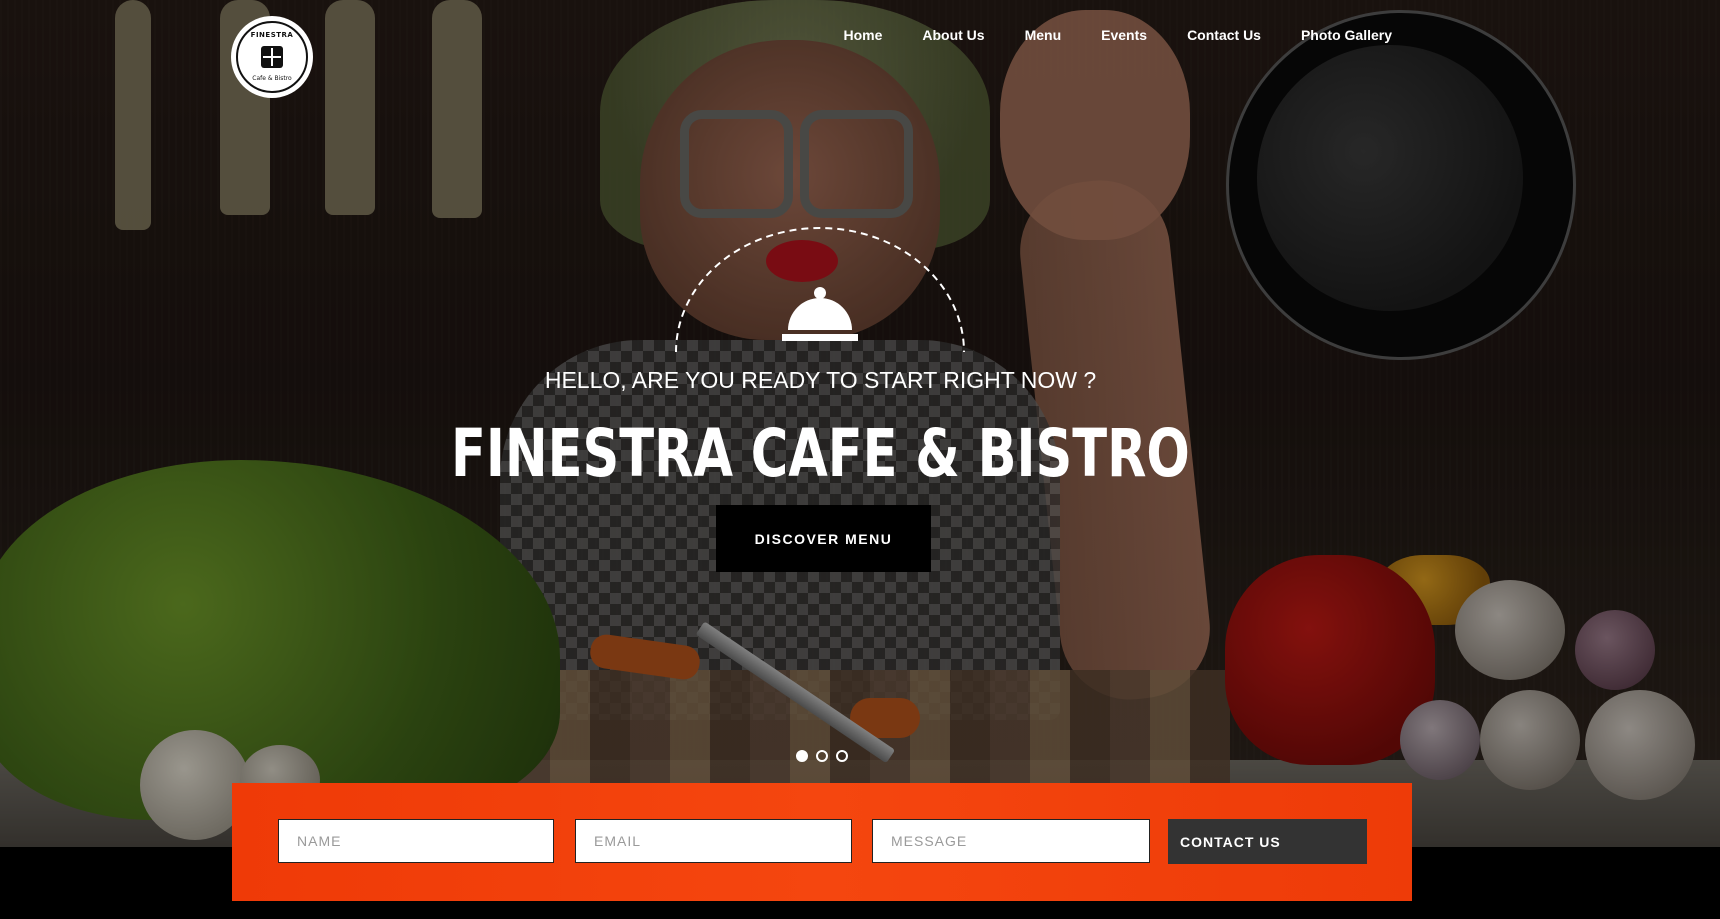  What do you see at coordinates (272, 78) in the screenshot?
I see `logo-text-bottom: Cafe & Bistro` at bounding box center [272, 78].